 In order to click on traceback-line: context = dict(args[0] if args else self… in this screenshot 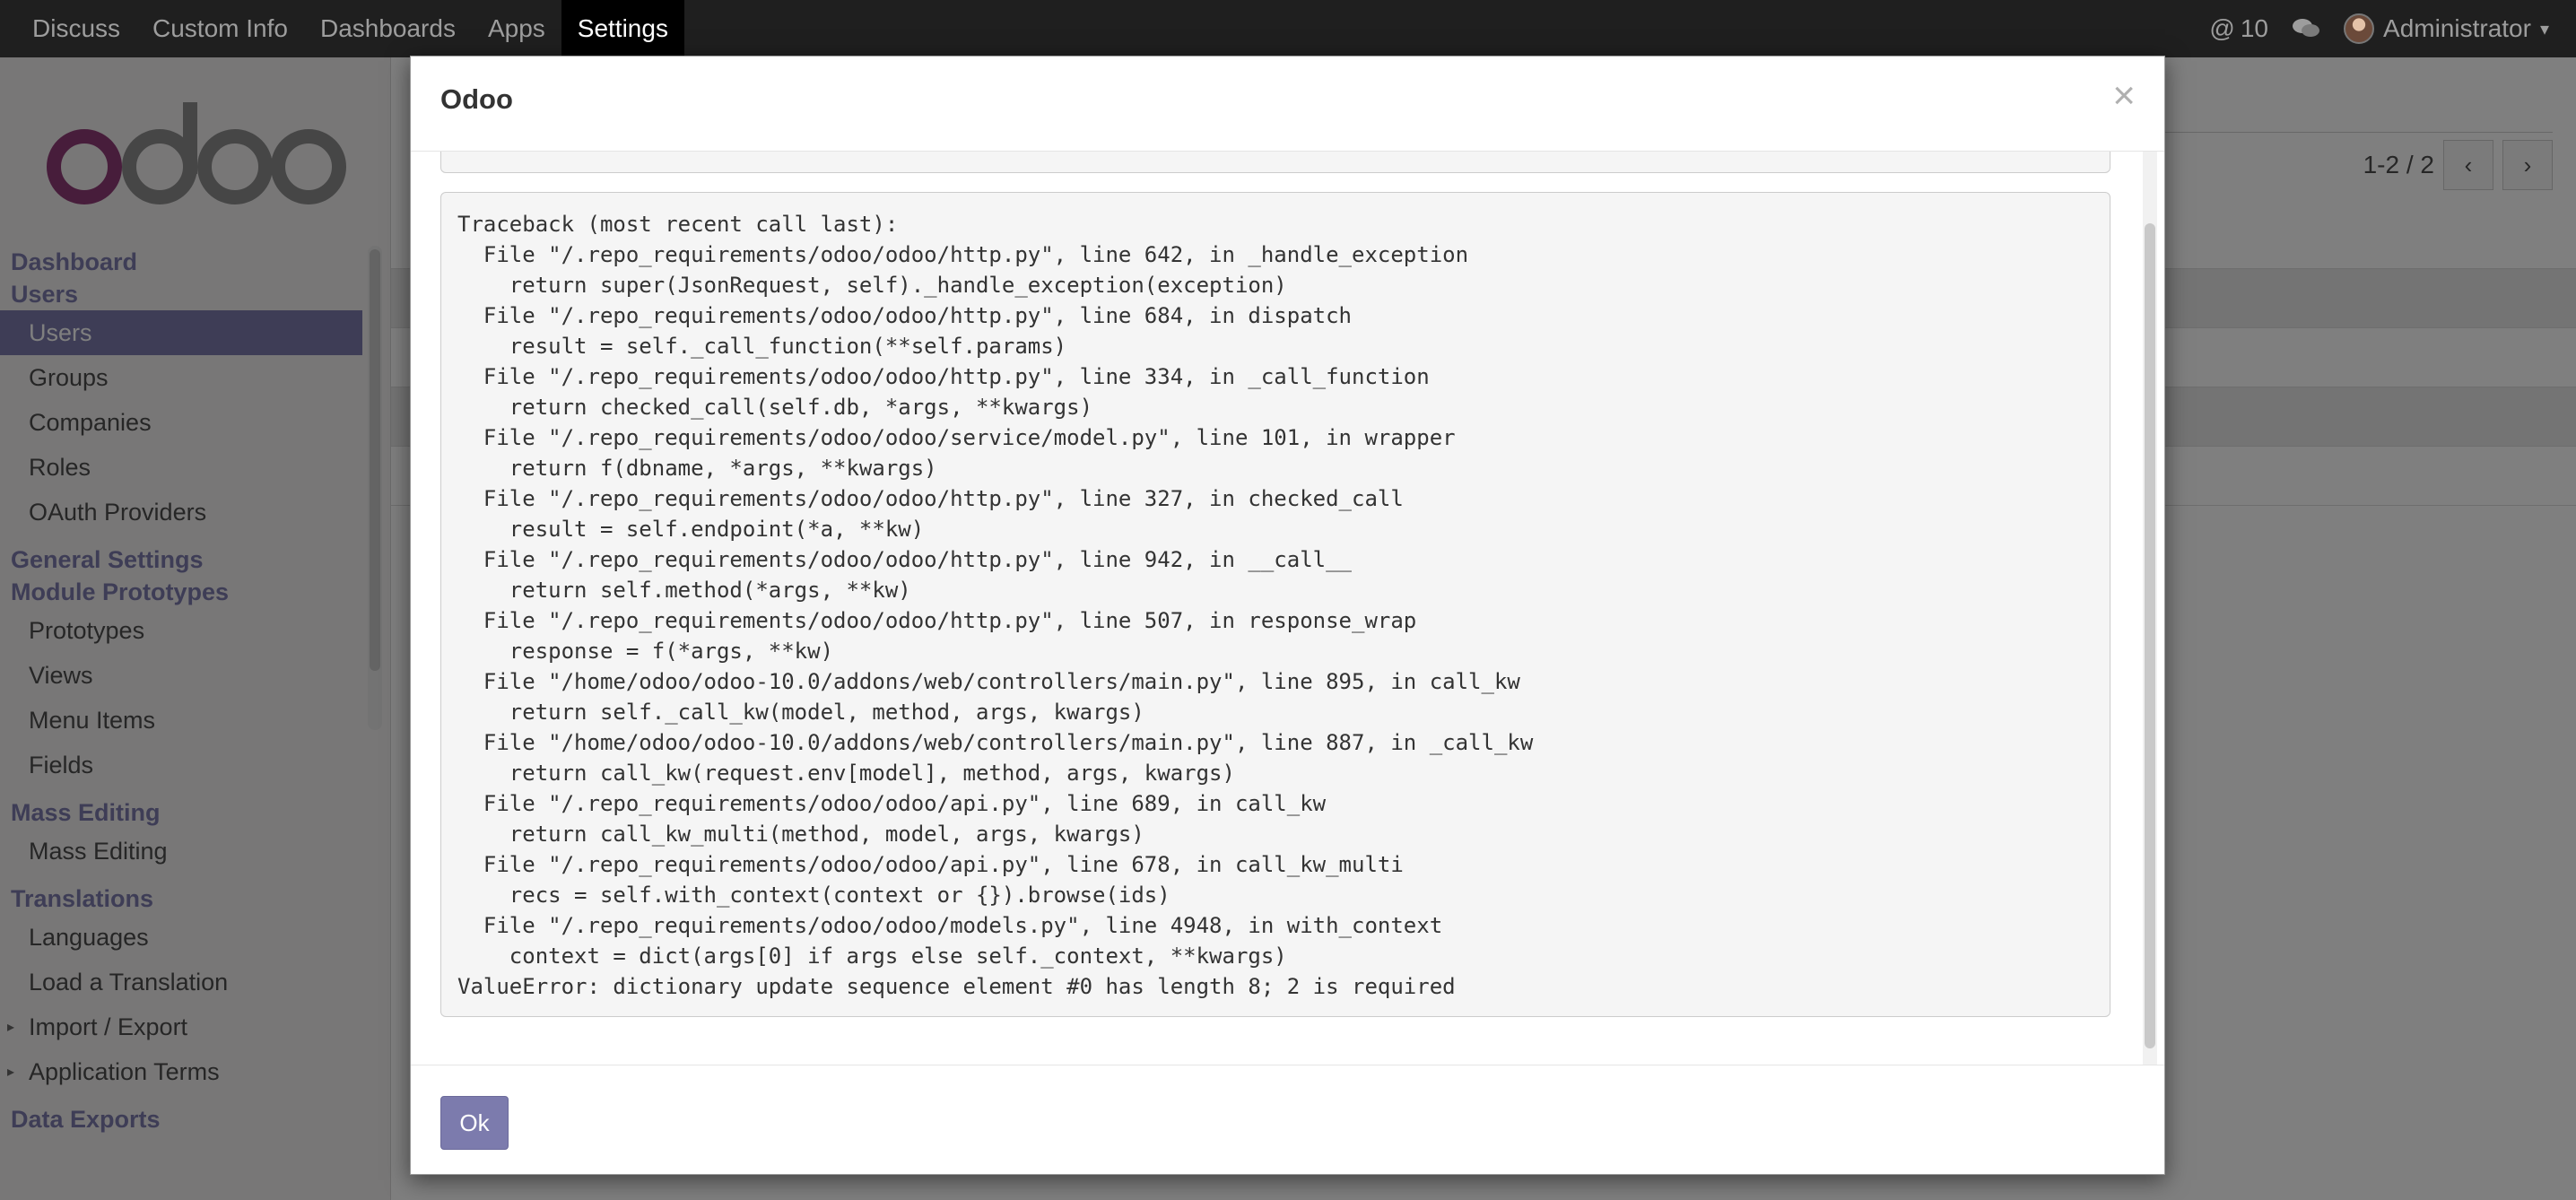, I will do `click(872, 956)`.